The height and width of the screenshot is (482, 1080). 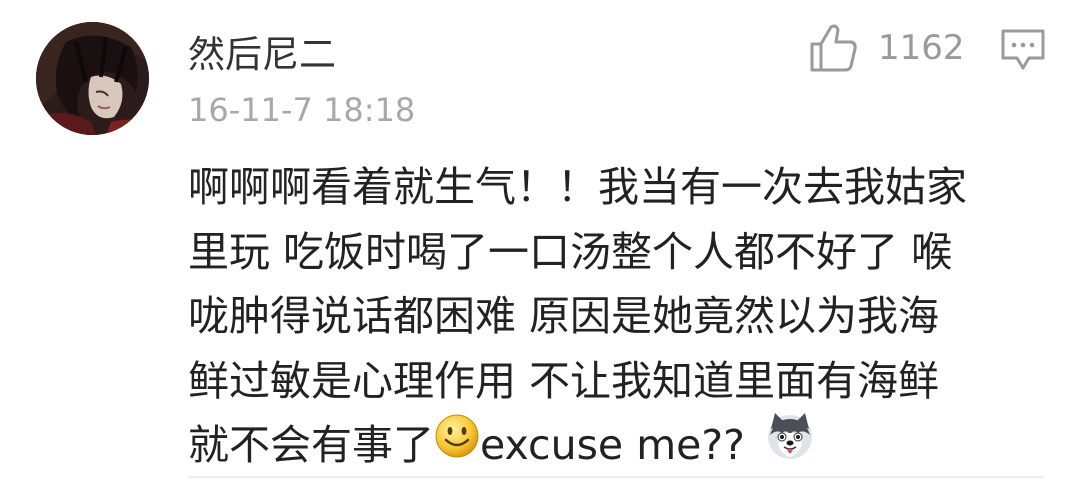 I want to click on thumbs-up-icon, so click(x=833, y=48).